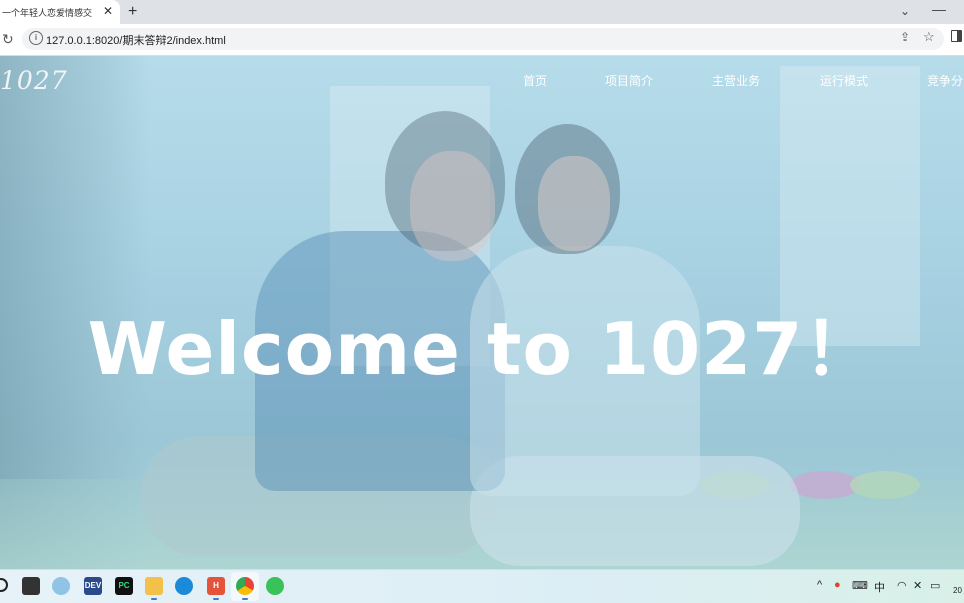  Describe the element at coordinates (452, 206) in the screenshot. I see `man-figure-face` at that location.